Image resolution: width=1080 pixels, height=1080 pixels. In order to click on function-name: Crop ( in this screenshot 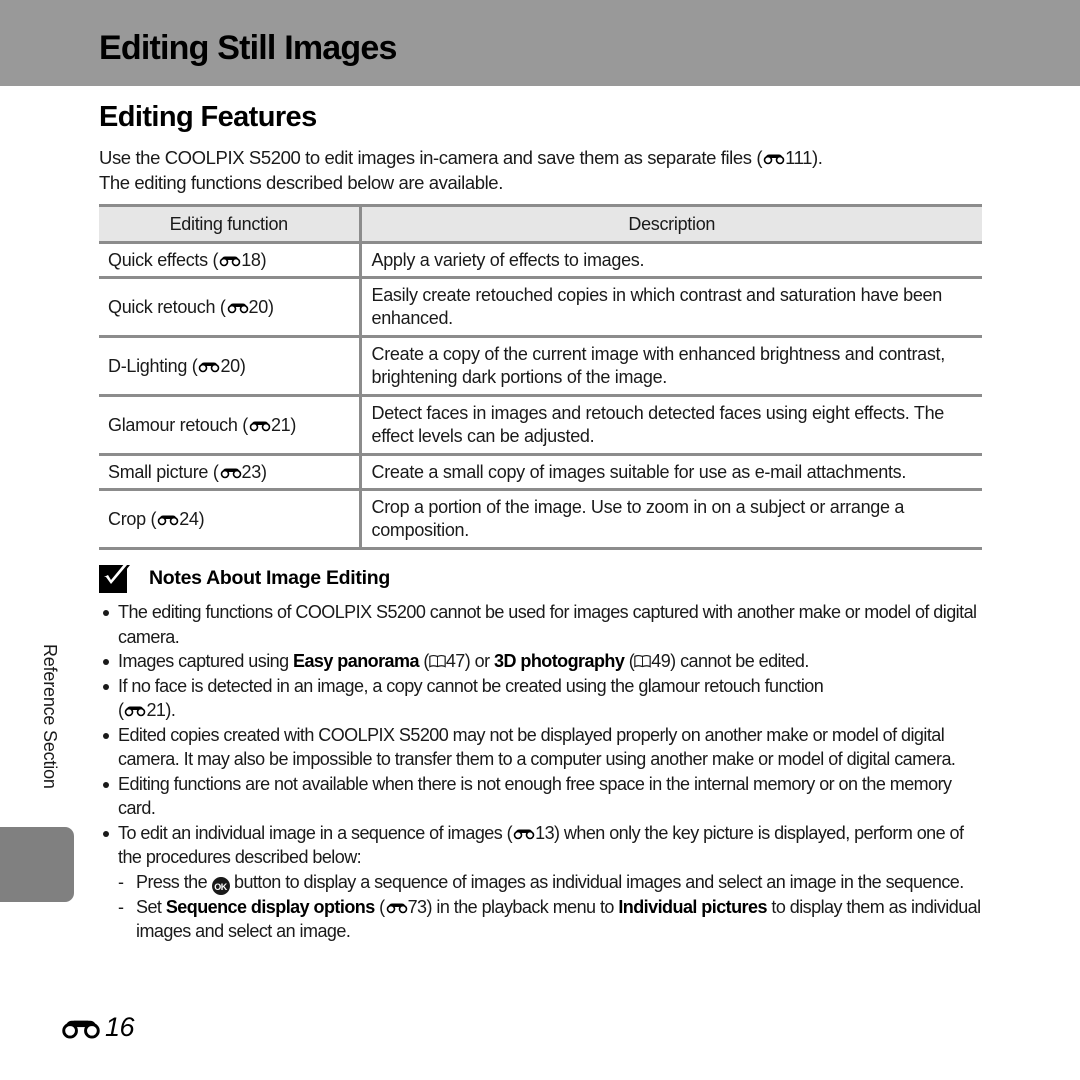, I will do `click(132, 518)`.